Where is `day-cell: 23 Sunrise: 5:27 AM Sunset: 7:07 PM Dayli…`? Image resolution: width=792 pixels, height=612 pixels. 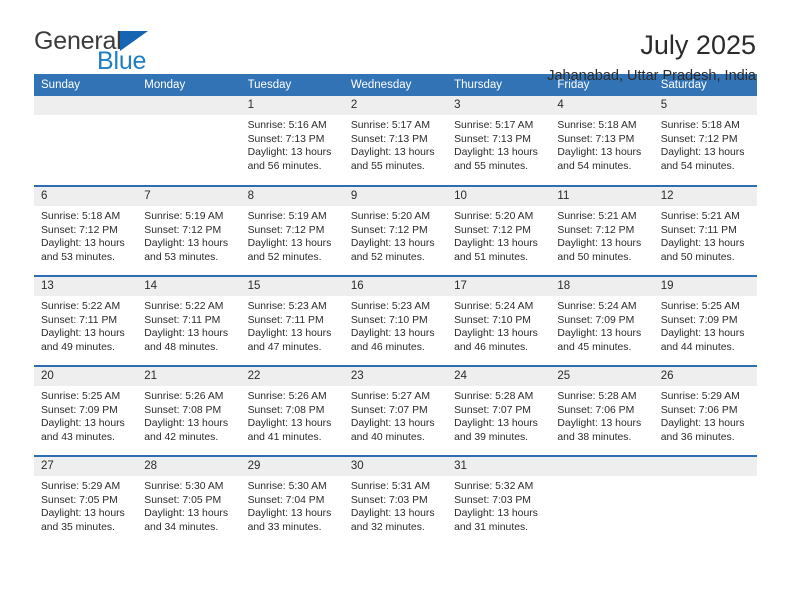 day-cell: 23 Sunrise: 5:27 AM Sunset: 7:07 PM Dayli… is located at coordinates (395, 410).